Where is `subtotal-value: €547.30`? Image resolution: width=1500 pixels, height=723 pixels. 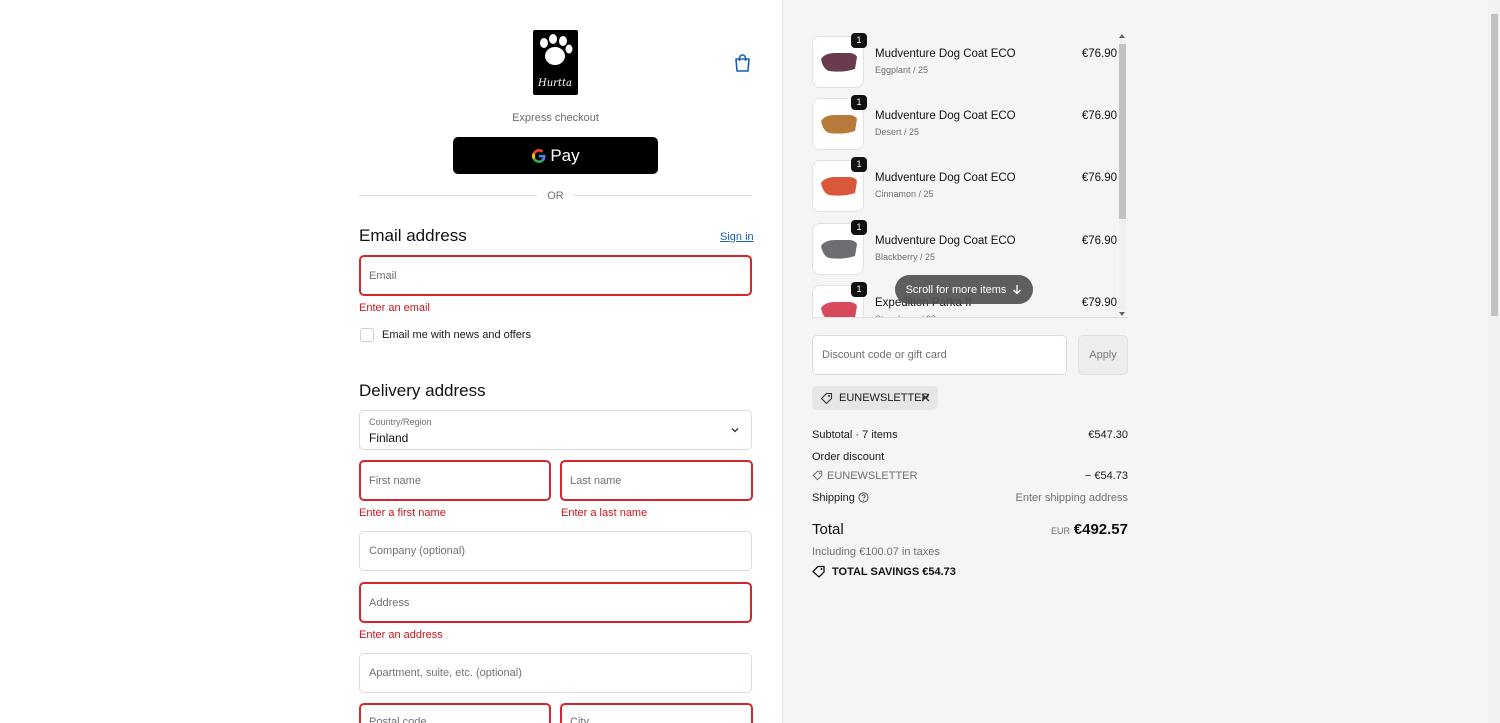 subtotal-value: €547.30 is located at coordinates (1108, 435).